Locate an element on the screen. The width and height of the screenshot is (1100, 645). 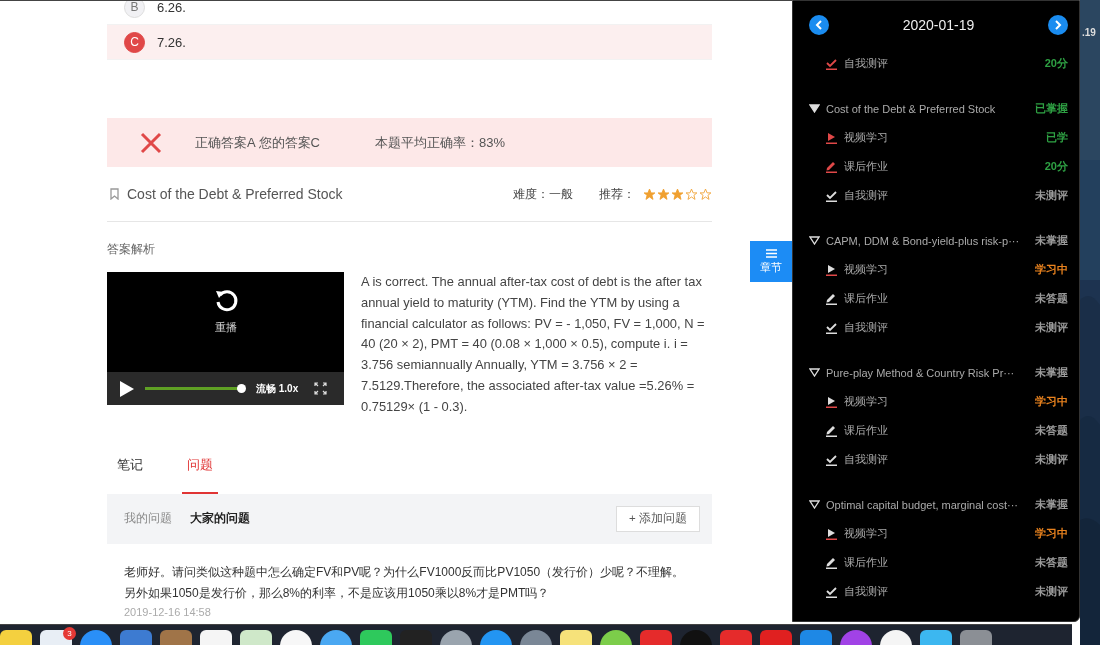
speed-control: 流畅 1.0x is located at coordinates (277, 388).